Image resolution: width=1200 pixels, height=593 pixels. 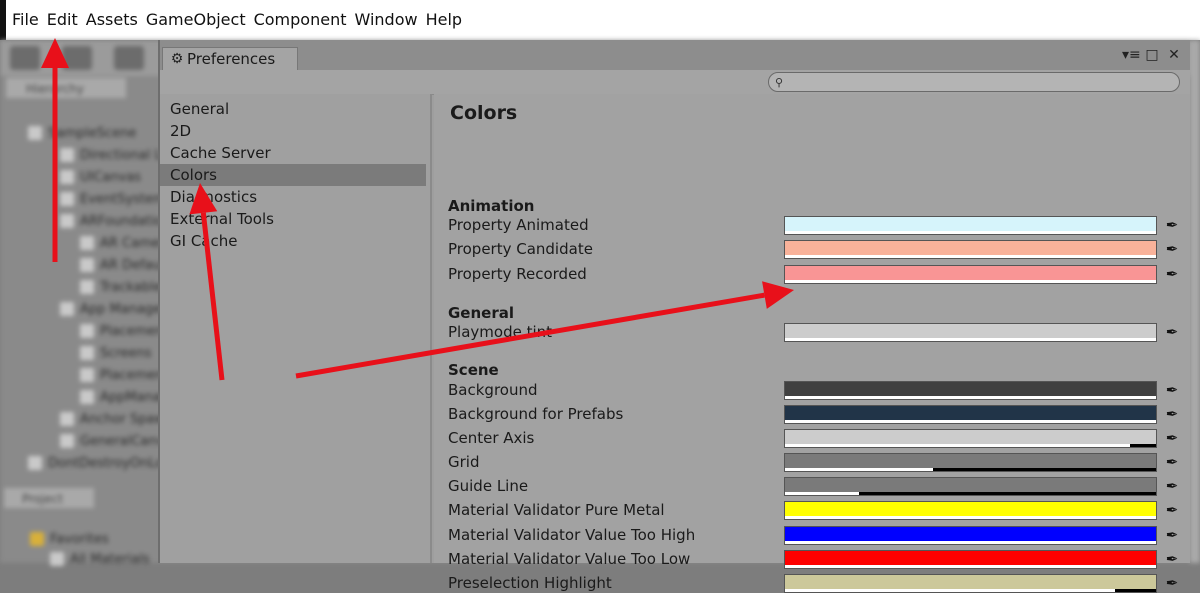 I want to click on arrow-to-playmode-tint-head, so click(x=778, y=295).